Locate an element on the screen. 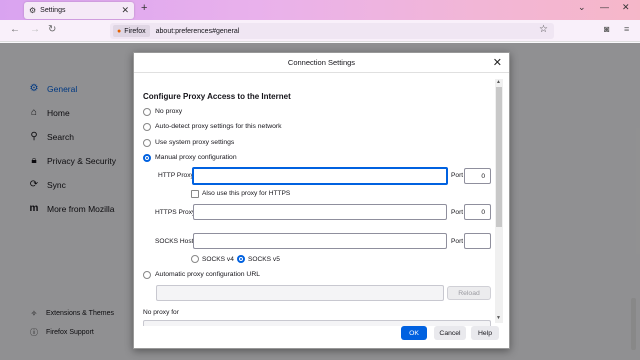  reload-icon: ↻ is located at coordinates (52, 29).